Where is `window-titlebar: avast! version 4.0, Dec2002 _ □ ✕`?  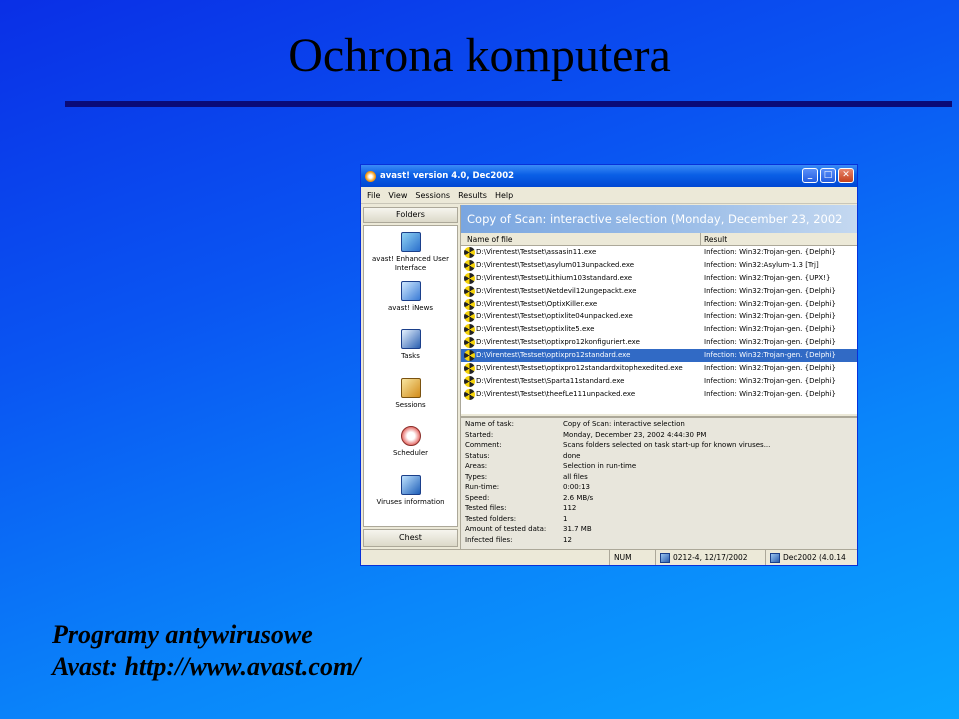
window-titlebar: avast! version 4.0, Dec2002 _ □ ✕ is located at coordinates (609, 176).